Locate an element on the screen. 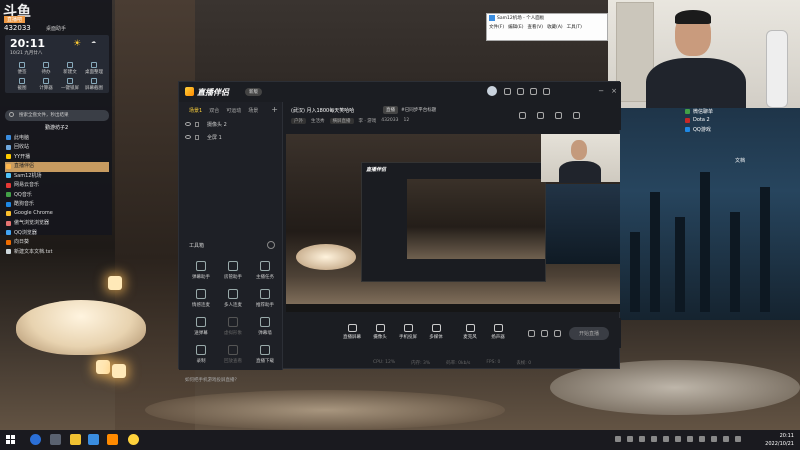  widget-tool-lock: 一键锁屏 is located at coordinates (70, 85).